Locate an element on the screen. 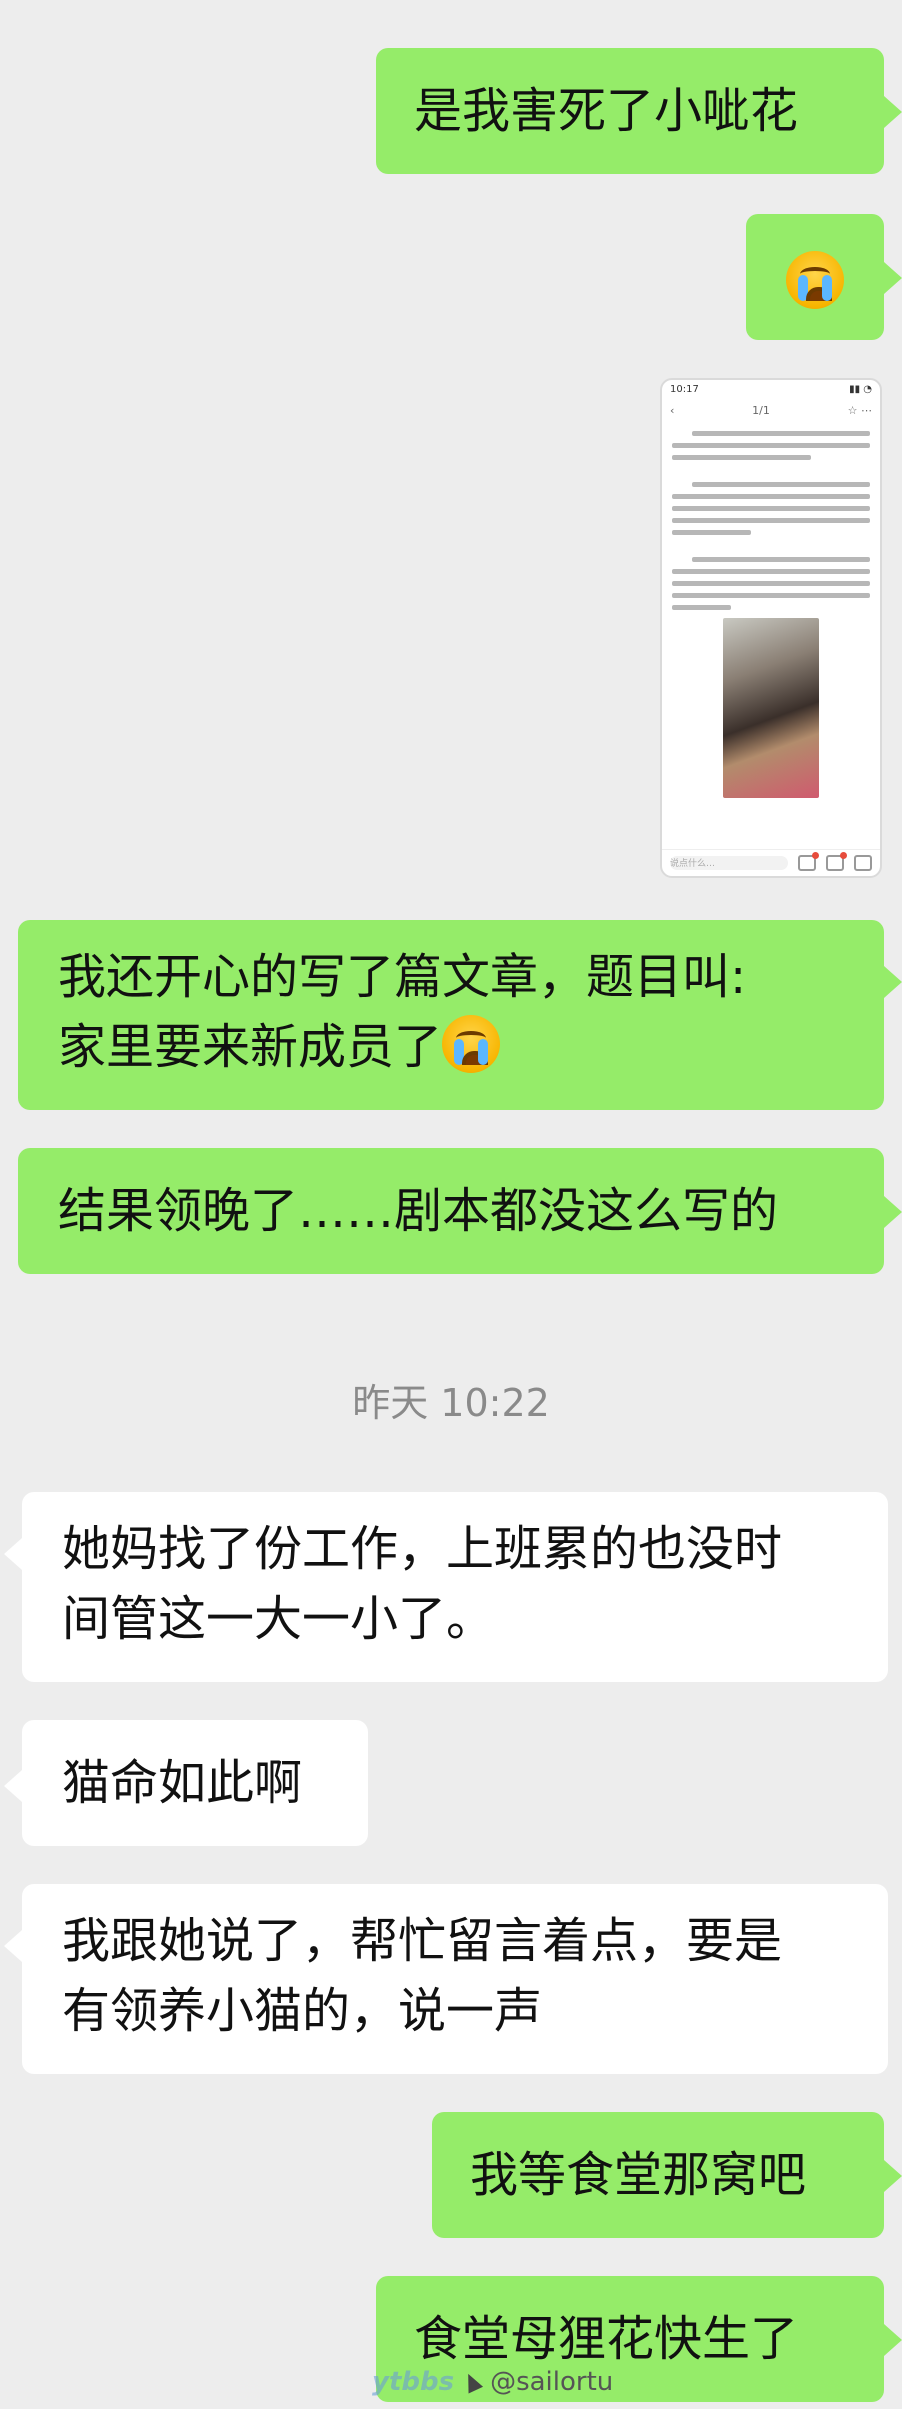 Image resolution: width=902 pixels, height=2409 pixels. kitten-photo is located at coordinates (771, 708).